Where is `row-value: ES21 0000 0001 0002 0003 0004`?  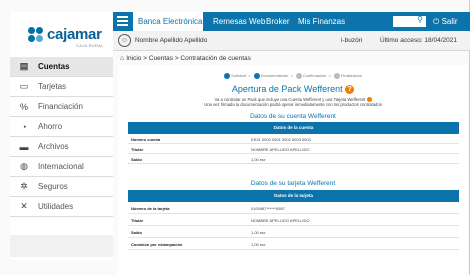 row-value: ES21 0000 0001 0002 0003 0004 is located at coordinates (281, 139).